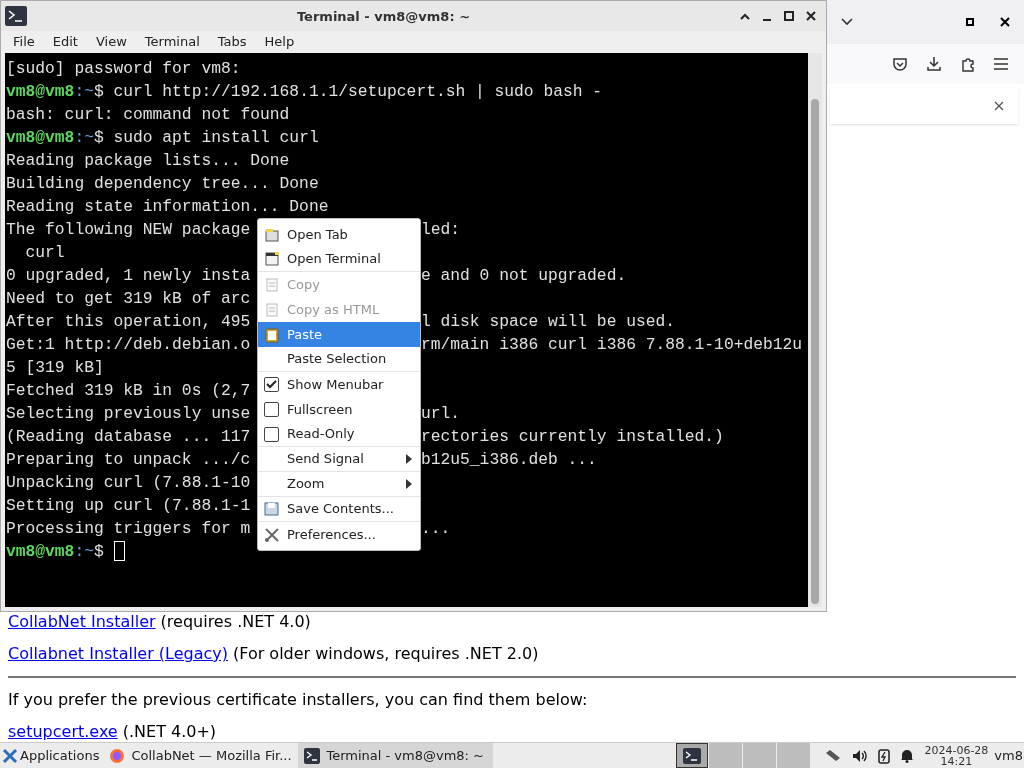 The width and height of the screenshot is (1024, 768). Describe the element at coordinates (148, 161) in the screenshot. I see `output-text: Reading package lists... Done` at that location.